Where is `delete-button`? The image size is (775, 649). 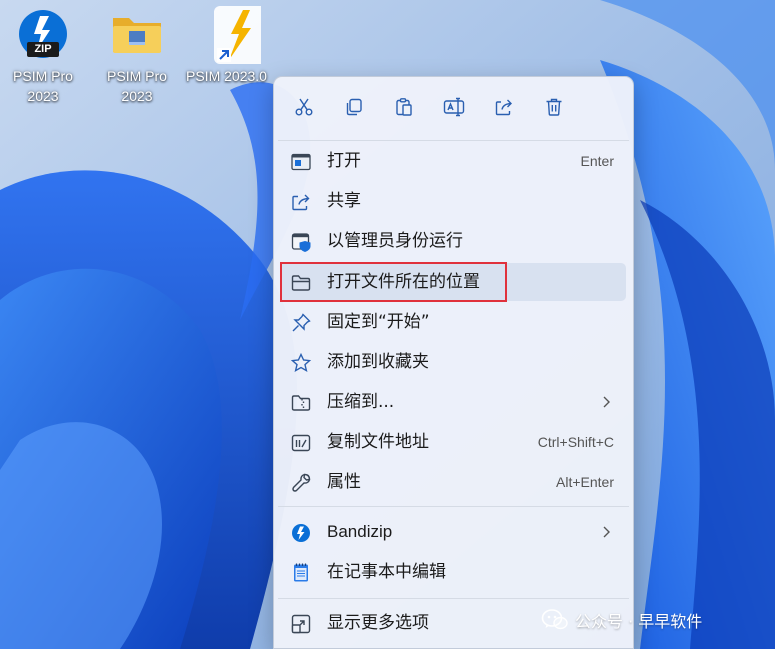 delete-button is located at coordinates (554, 107).